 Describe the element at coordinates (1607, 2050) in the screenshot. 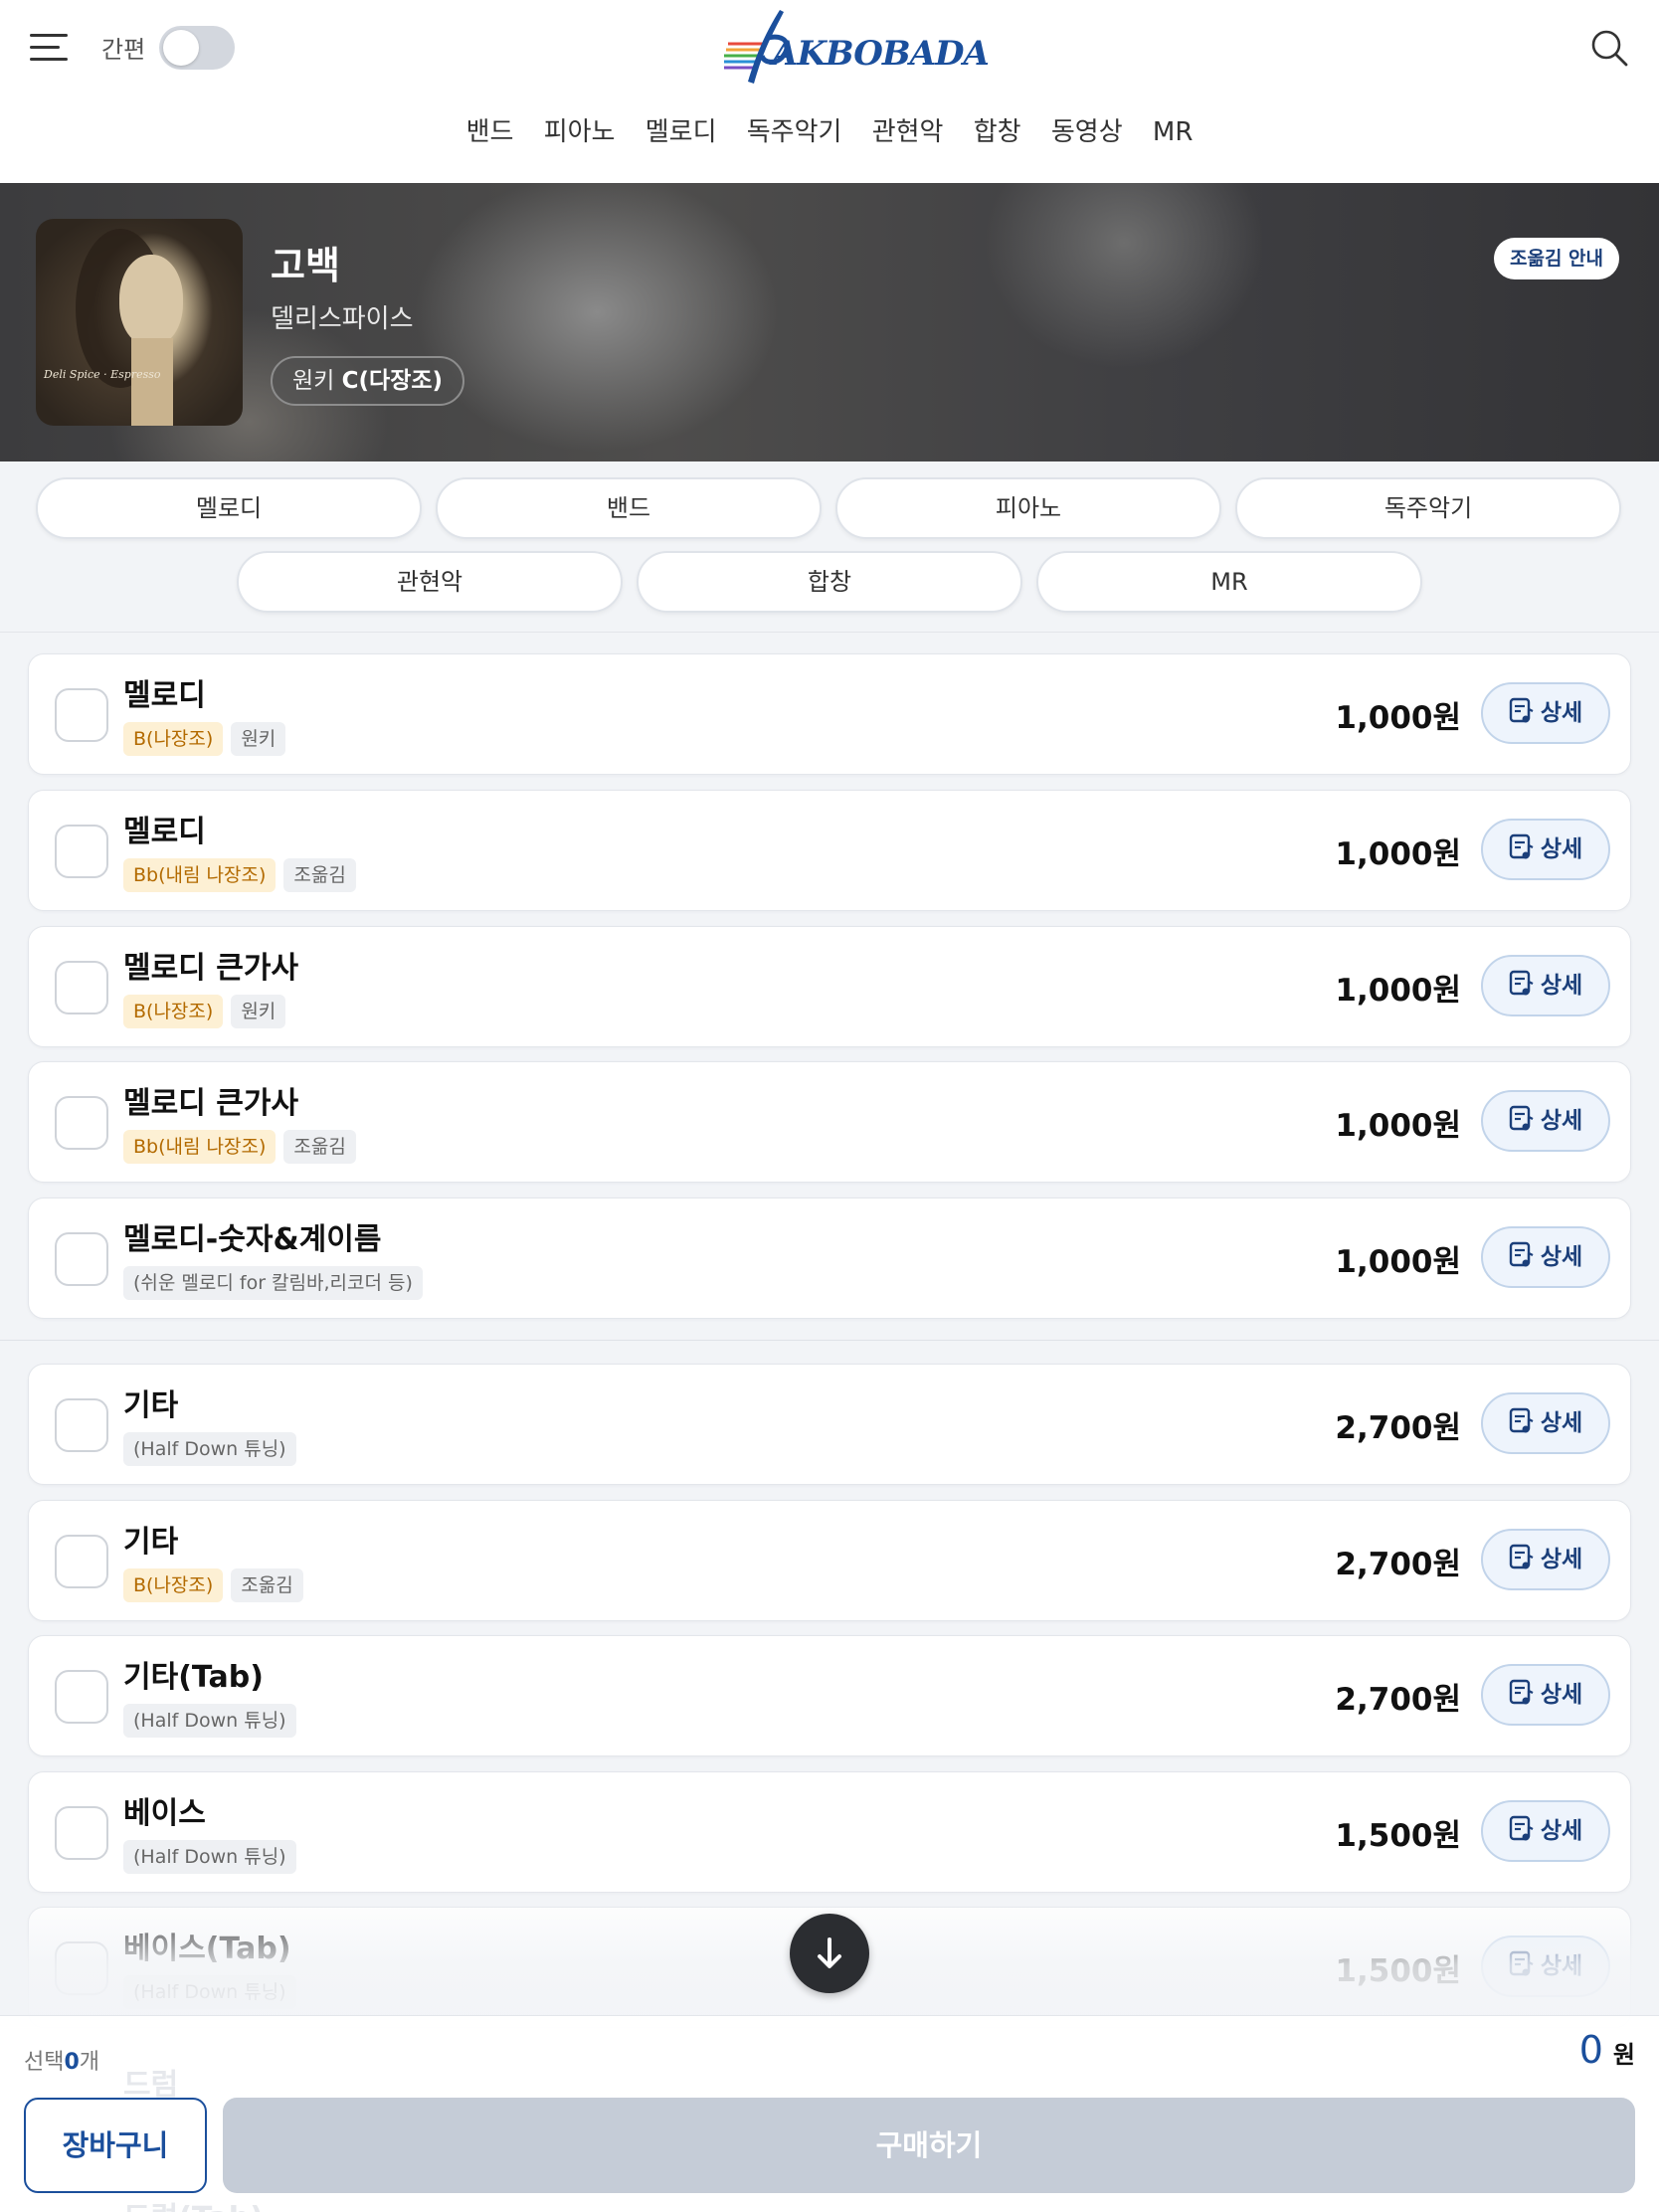

I see `total-price: 0원` at that location.